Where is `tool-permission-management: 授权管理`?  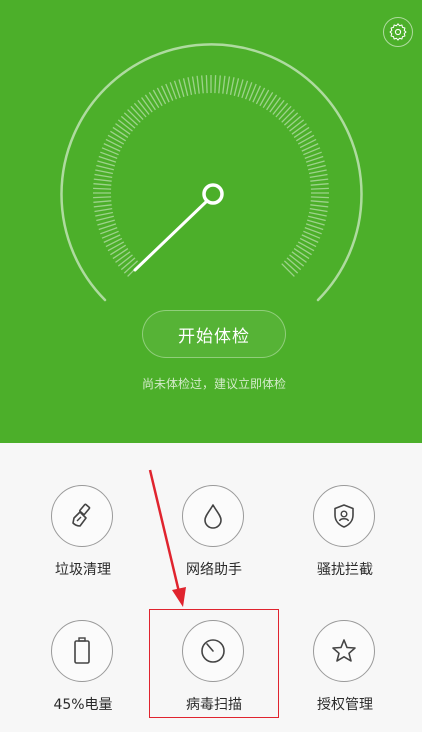 tool-permission-management: 授权管理 is located at coordinates (345, 675).